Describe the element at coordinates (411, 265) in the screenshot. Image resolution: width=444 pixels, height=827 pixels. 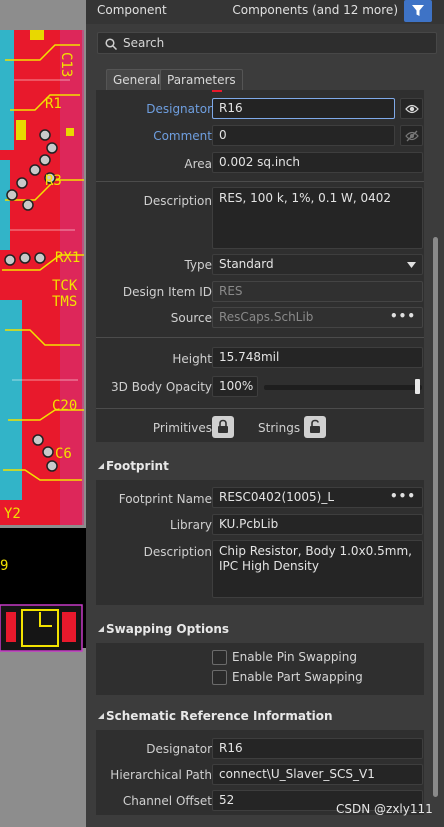
I see `chevron-down-icon` at that location.